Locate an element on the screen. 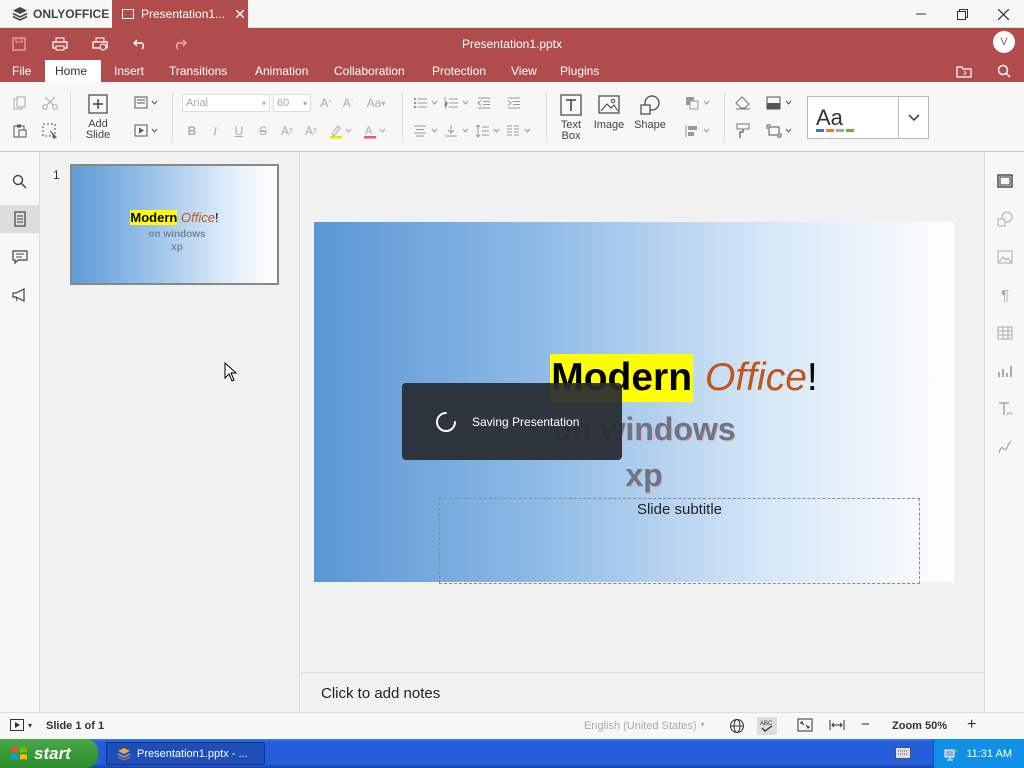 Image resolution: width=1024 pixels, height=768 pixels. select-all-icon is located at coordinates (50, 131).